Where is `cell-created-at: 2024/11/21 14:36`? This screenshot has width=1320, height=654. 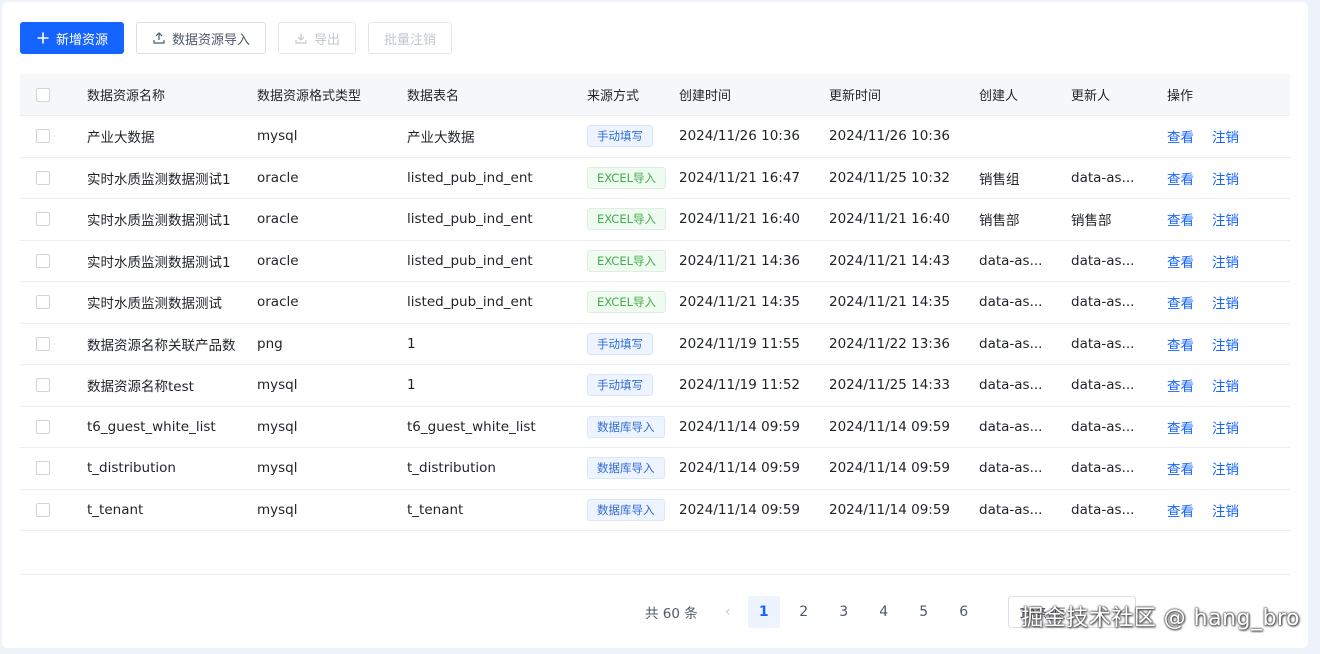
cell-created-at: 2024/11/21 14:36 is located at coordinates (740, 260).